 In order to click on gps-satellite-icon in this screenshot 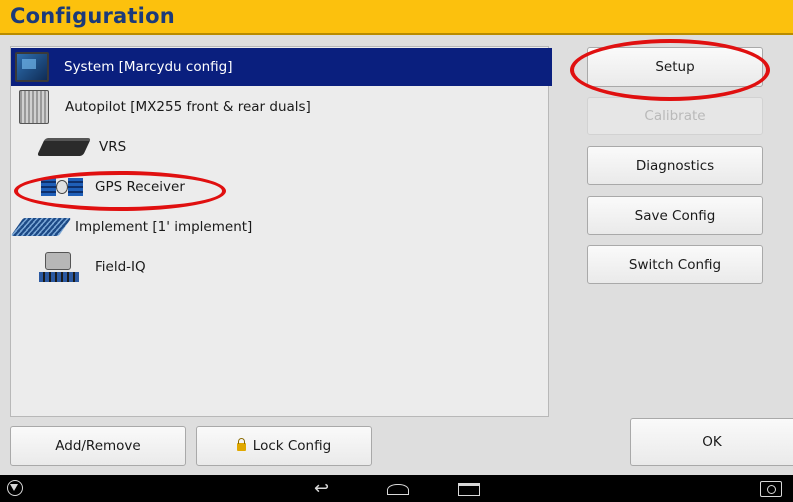, I will do `click(62, 187)`.